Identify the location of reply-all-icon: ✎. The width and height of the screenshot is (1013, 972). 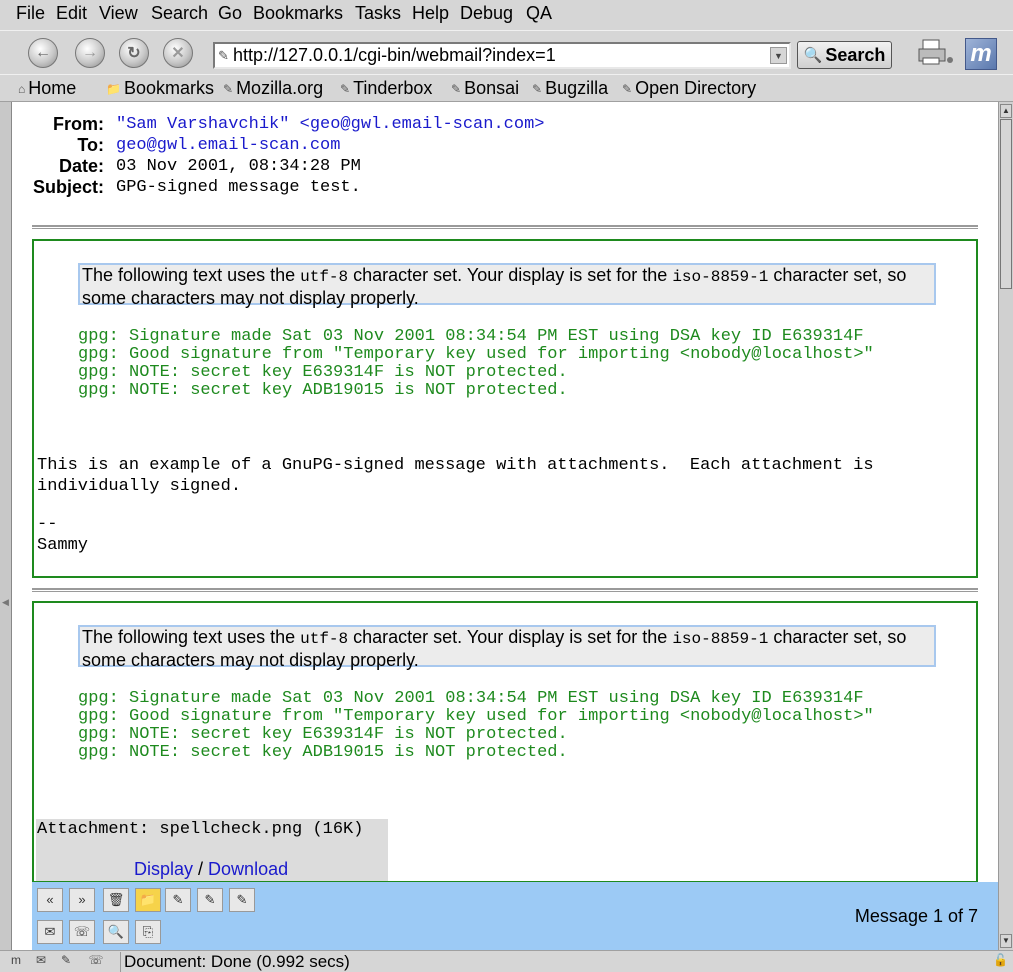
(210, 900).